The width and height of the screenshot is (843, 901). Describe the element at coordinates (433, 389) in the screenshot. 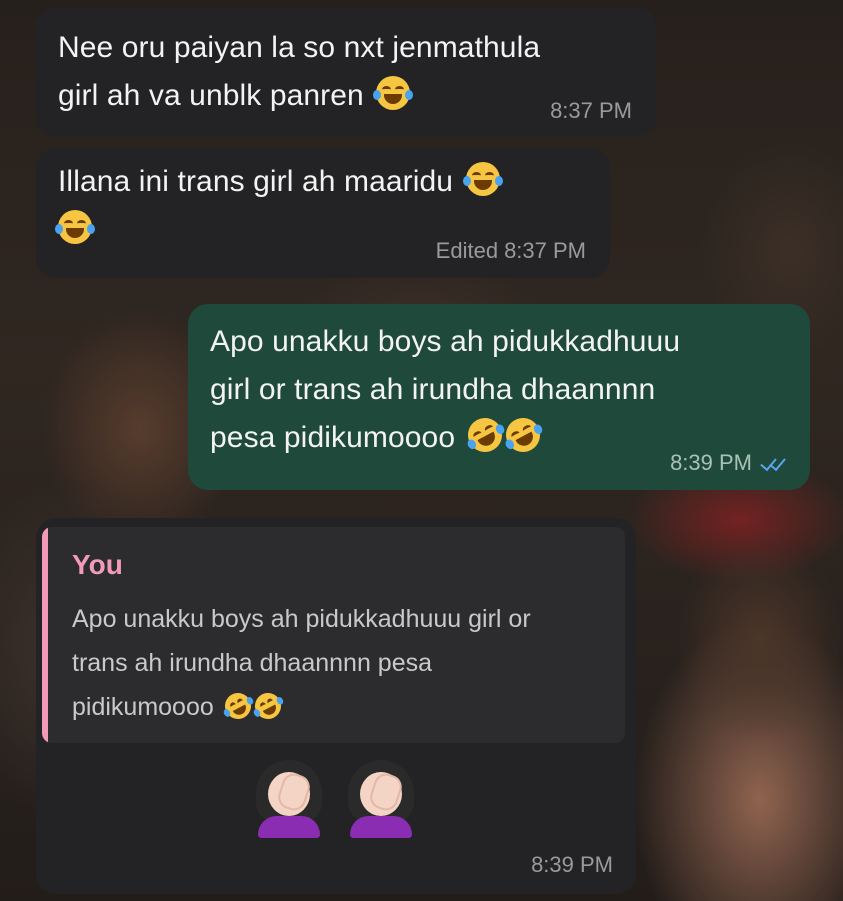

I see `message-line: girl or trans ah irundha dhaannnn` at that location.